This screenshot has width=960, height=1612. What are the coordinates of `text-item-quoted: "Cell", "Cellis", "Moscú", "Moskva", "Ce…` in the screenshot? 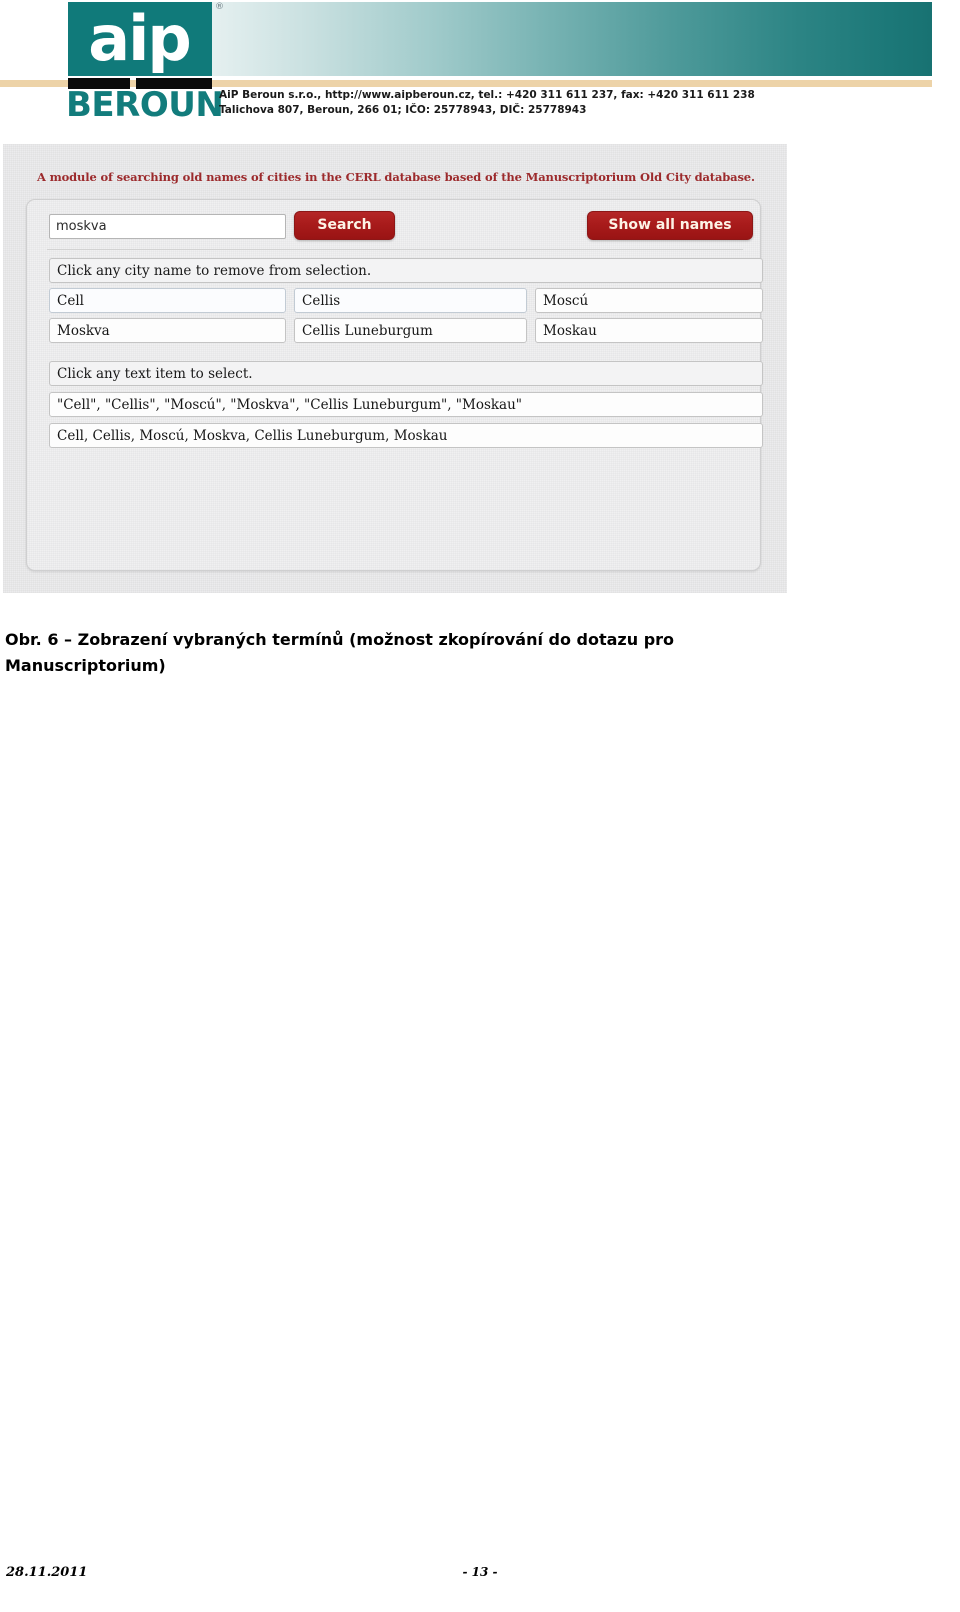 It's located at (406, 404).